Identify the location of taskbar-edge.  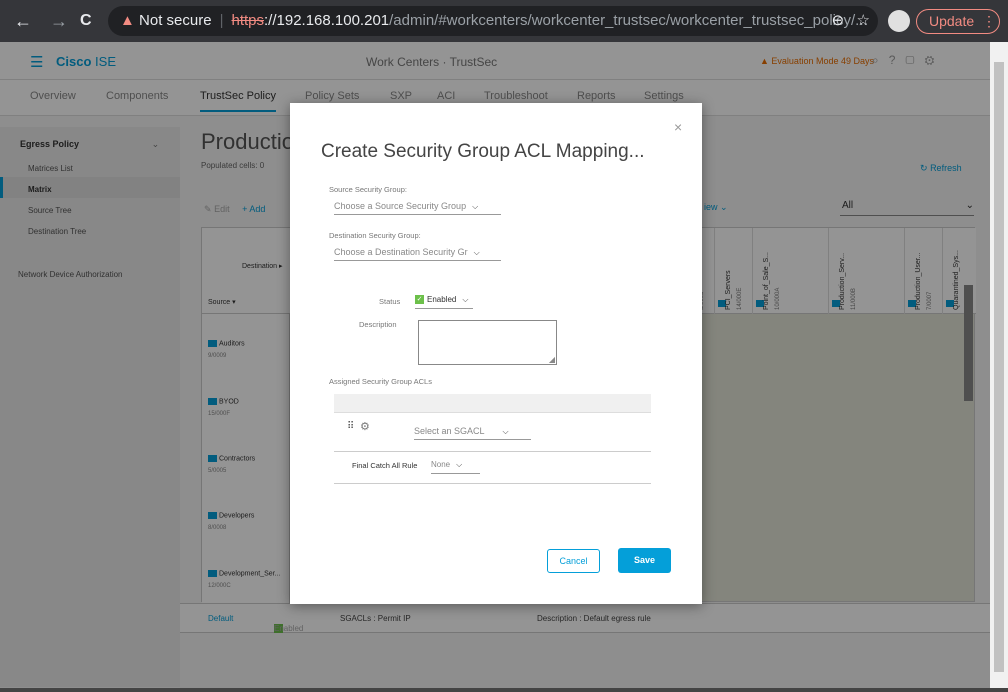
(504, 690).